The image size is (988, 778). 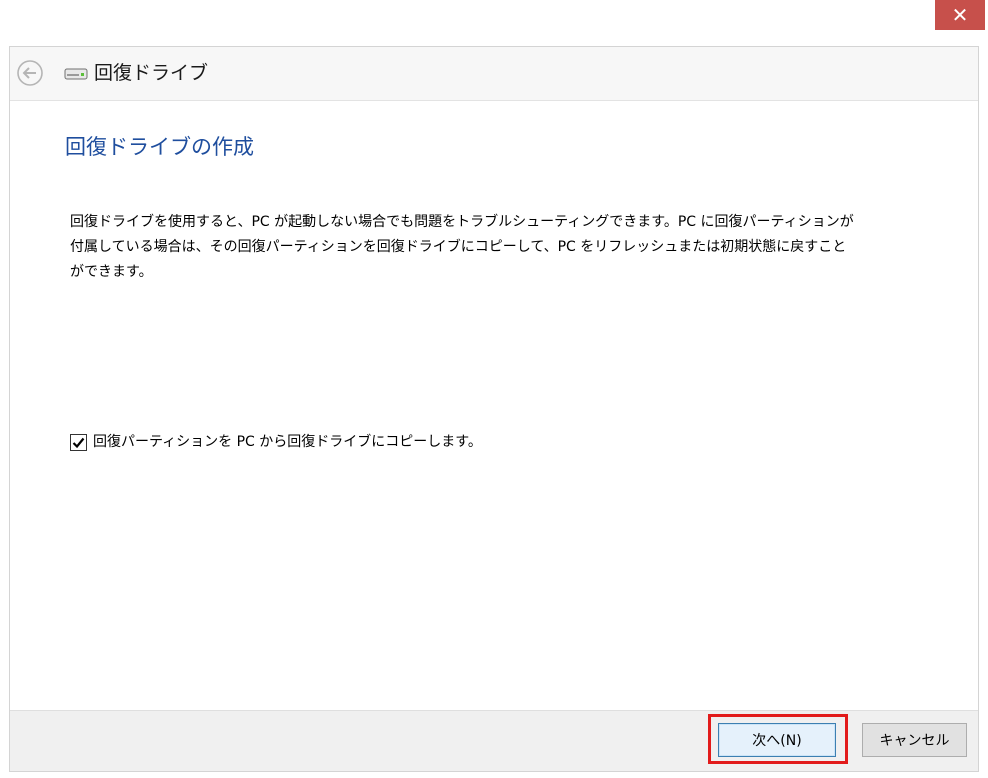 I want to click on copy-partition-checkbox, so click(x=78, y=442).